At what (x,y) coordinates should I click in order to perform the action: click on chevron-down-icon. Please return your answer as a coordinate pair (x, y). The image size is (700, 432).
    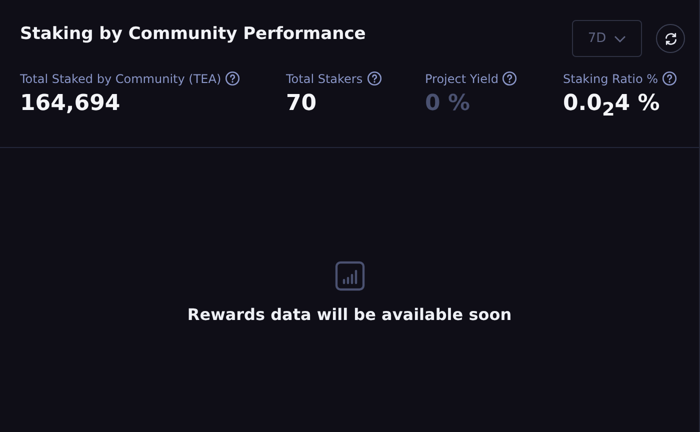
    Looking at the image, I should click on (620, 38).